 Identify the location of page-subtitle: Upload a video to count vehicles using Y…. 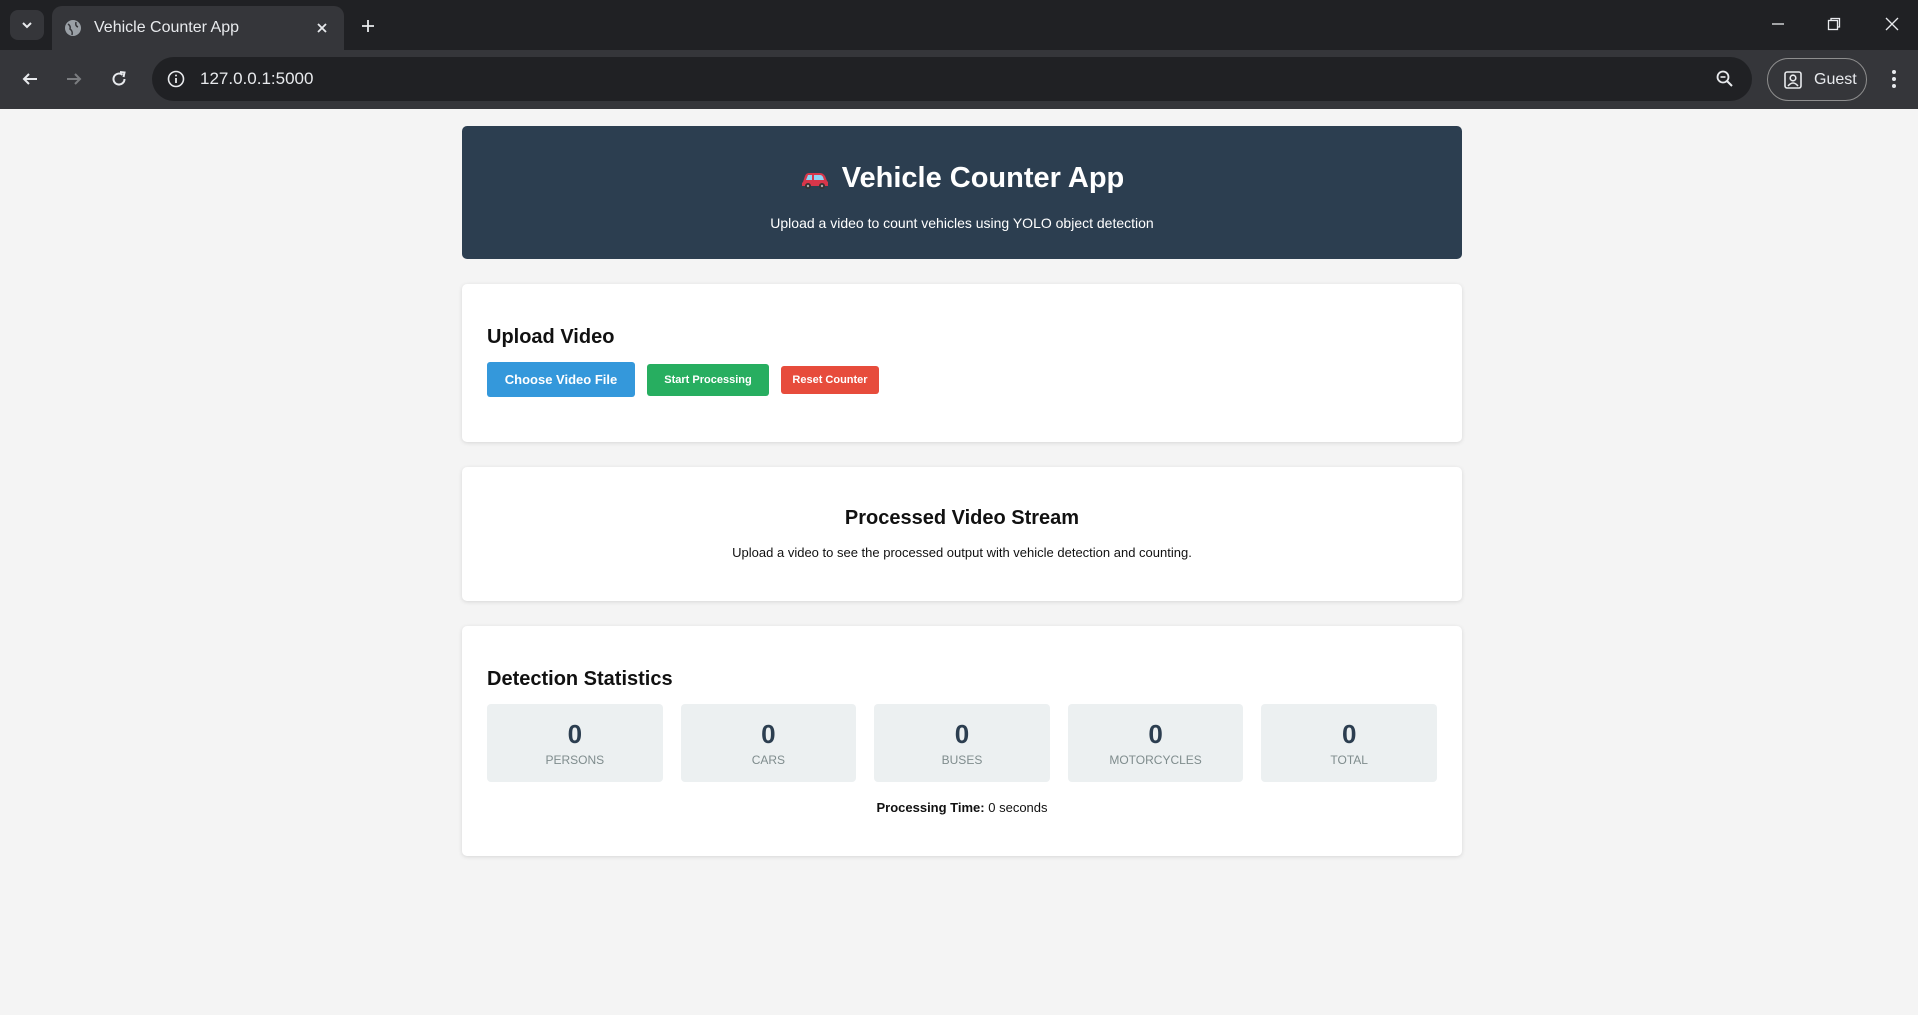
(962, 223).